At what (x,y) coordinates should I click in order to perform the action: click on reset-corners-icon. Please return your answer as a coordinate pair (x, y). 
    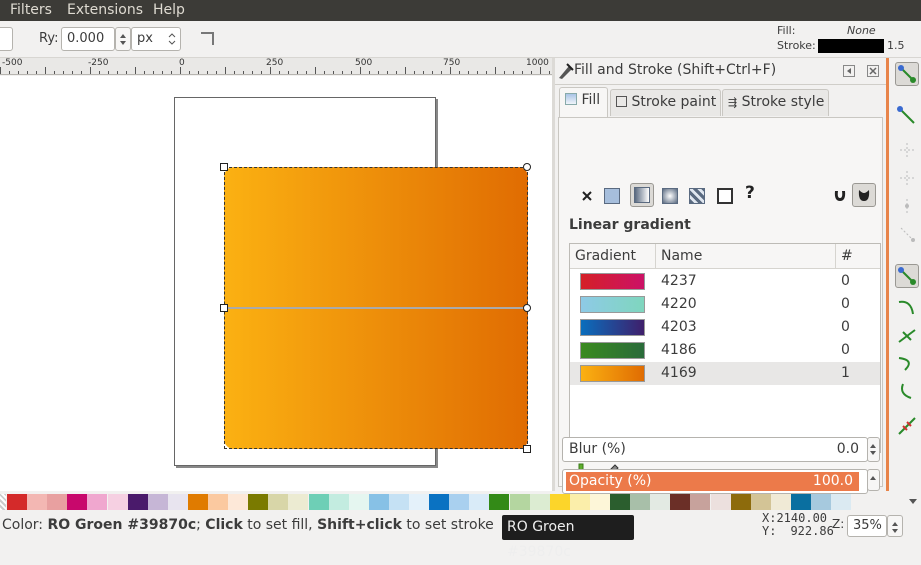
    Looking at the image, I should click on (208, 38).